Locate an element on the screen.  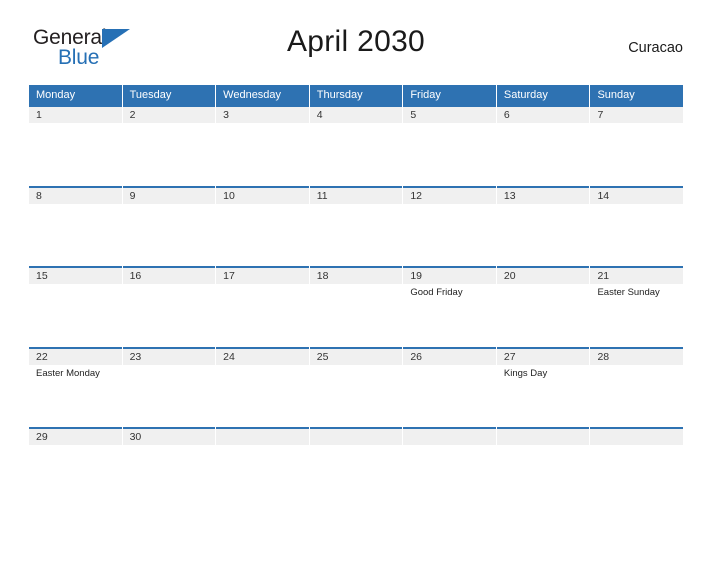
calendar-day-cell: 24 is located at coordinates (262, 386).